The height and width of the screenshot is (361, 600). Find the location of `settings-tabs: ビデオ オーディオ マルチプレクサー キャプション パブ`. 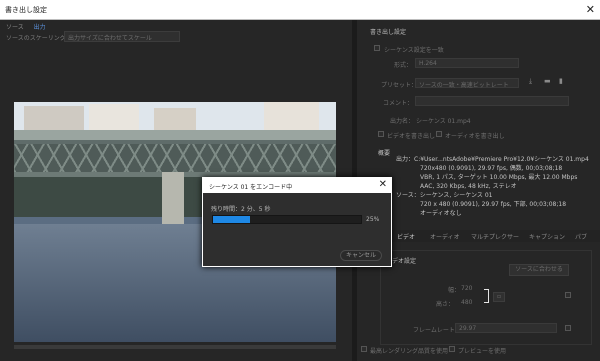

settings-tabs: ビデオ オーディオ マルチプレクサー キャプション パブ is located at coordinates (478, 236).